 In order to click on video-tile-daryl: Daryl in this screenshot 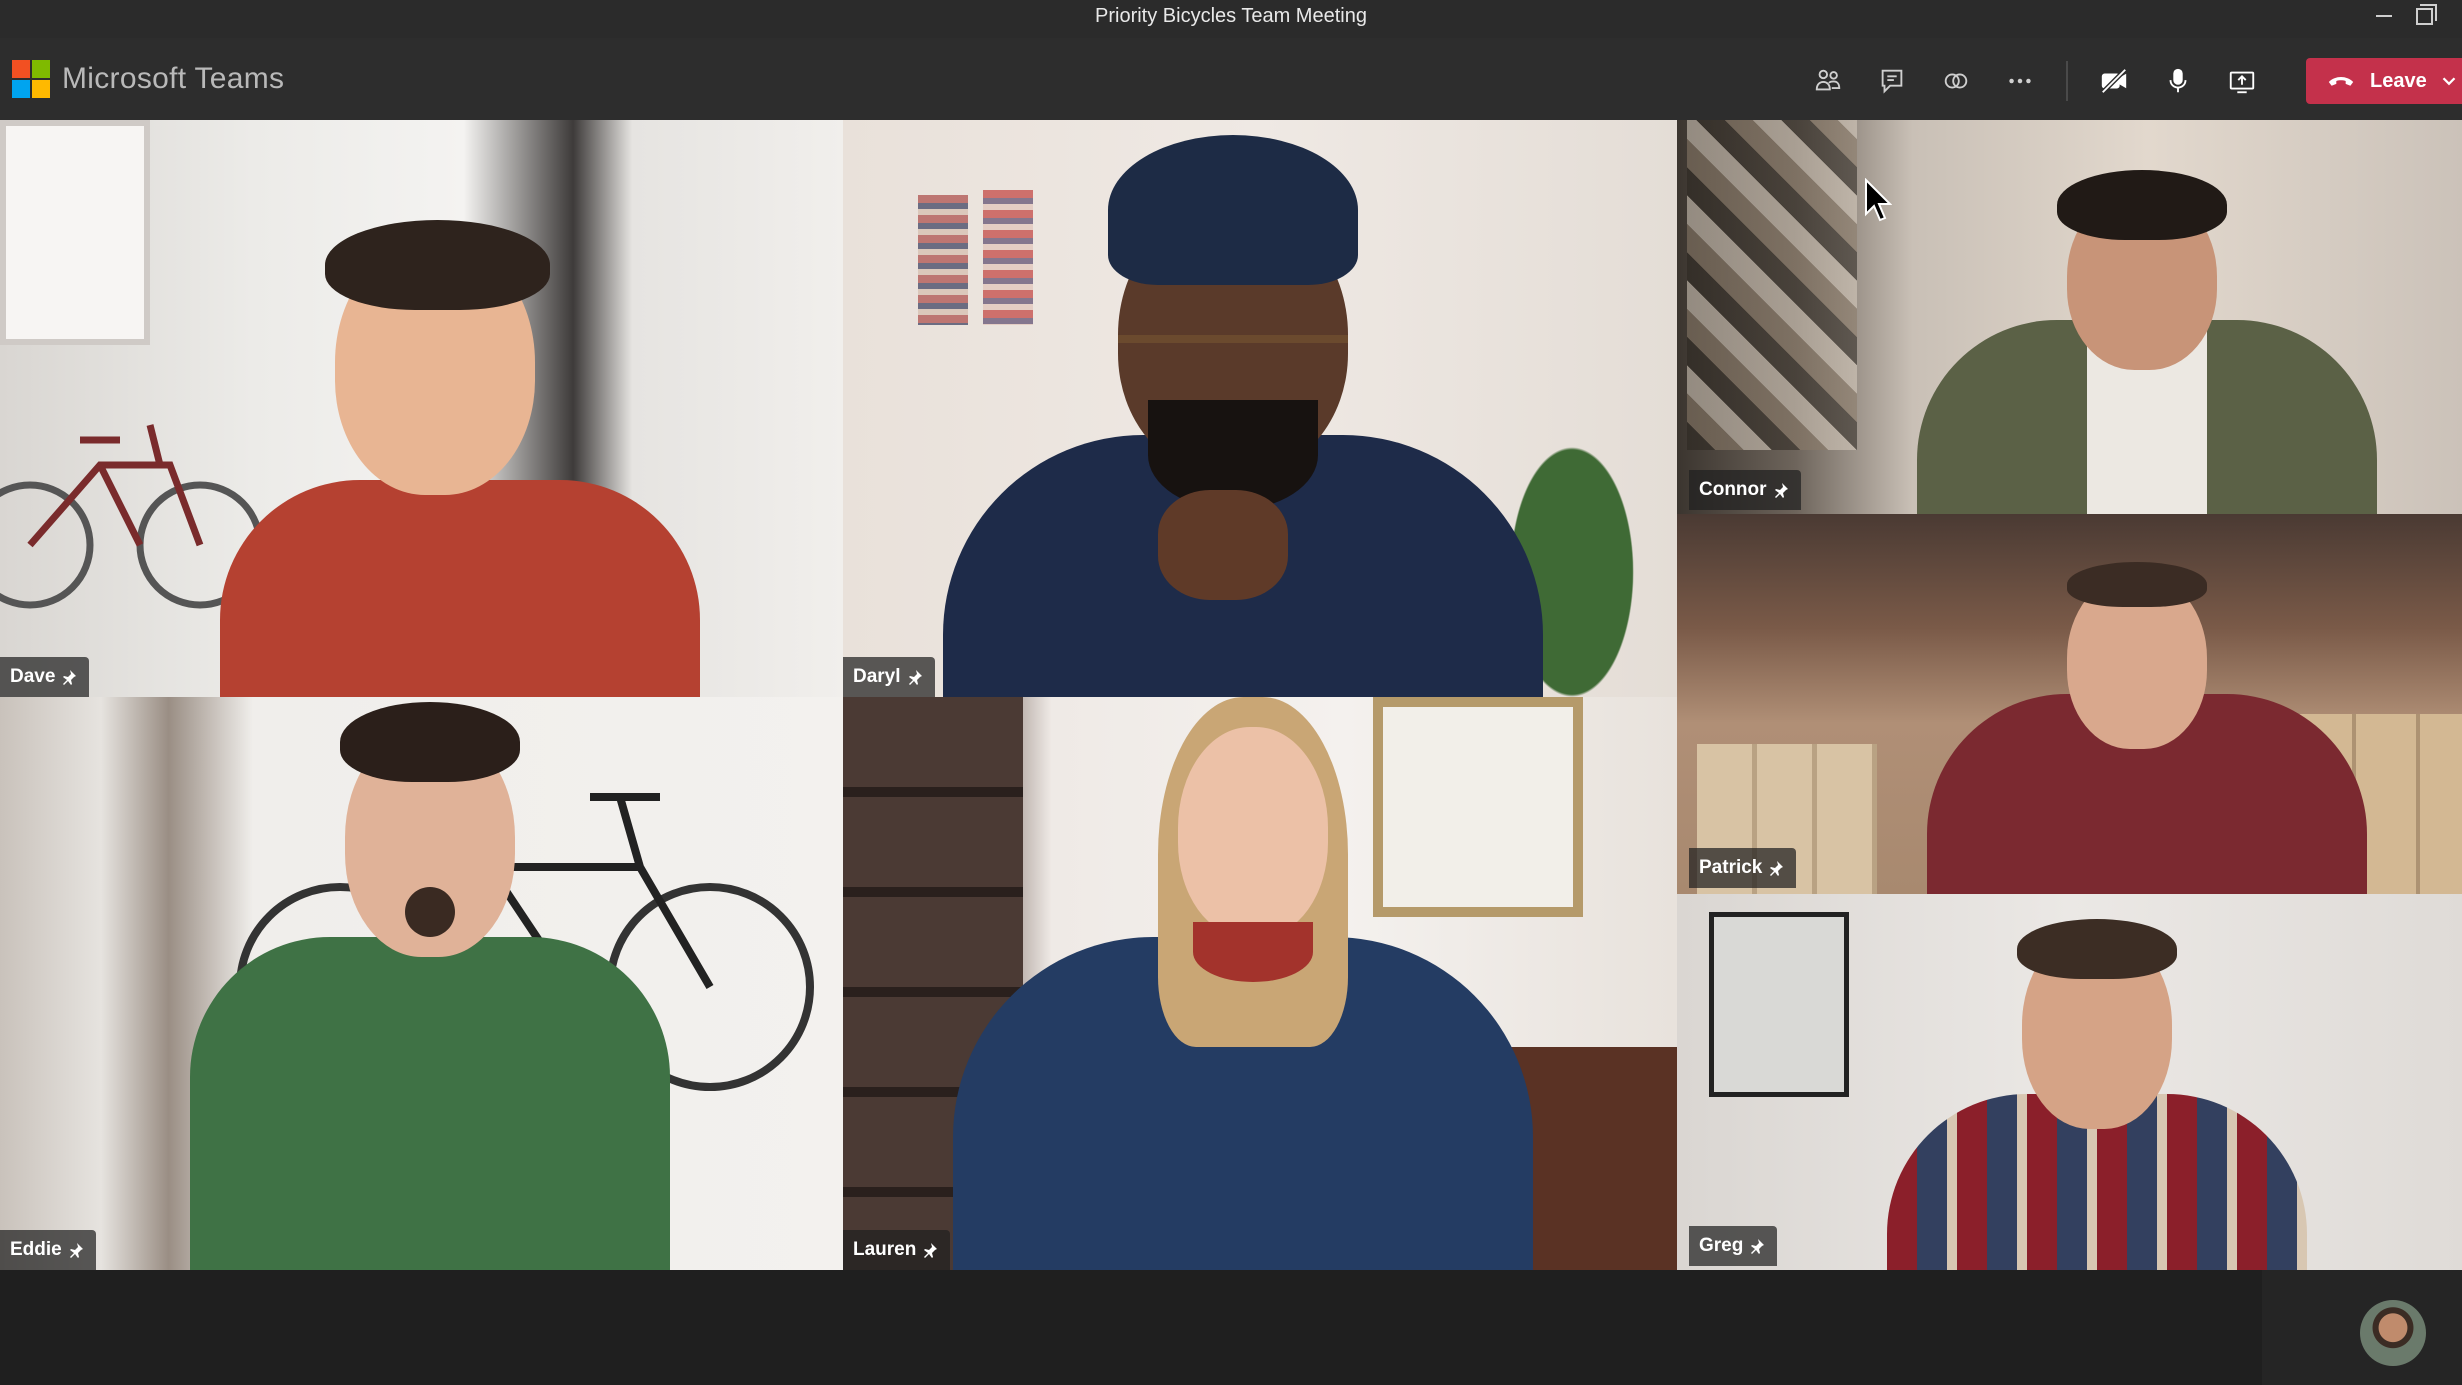, I will do `click(1260, 408)`.